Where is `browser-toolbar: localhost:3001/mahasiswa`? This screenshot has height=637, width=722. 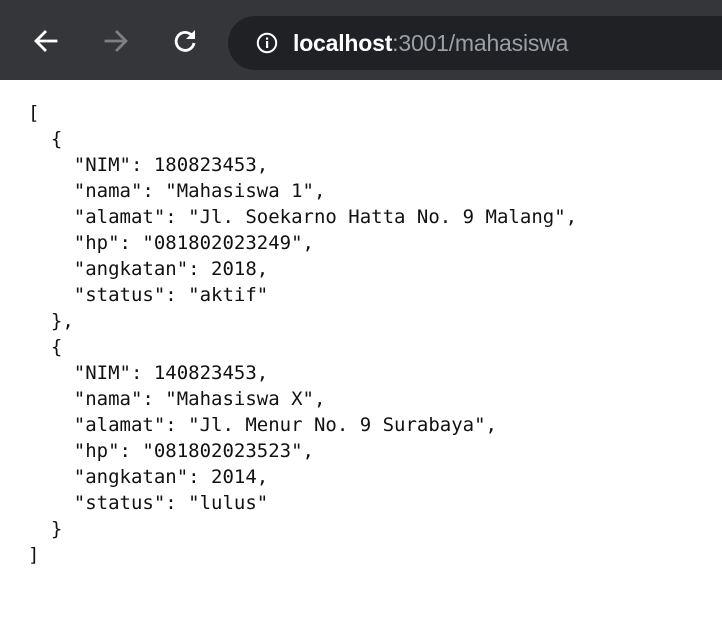 browser-toolbar: localhost:3001/mahasiswa is located at coordinates (361, 40).